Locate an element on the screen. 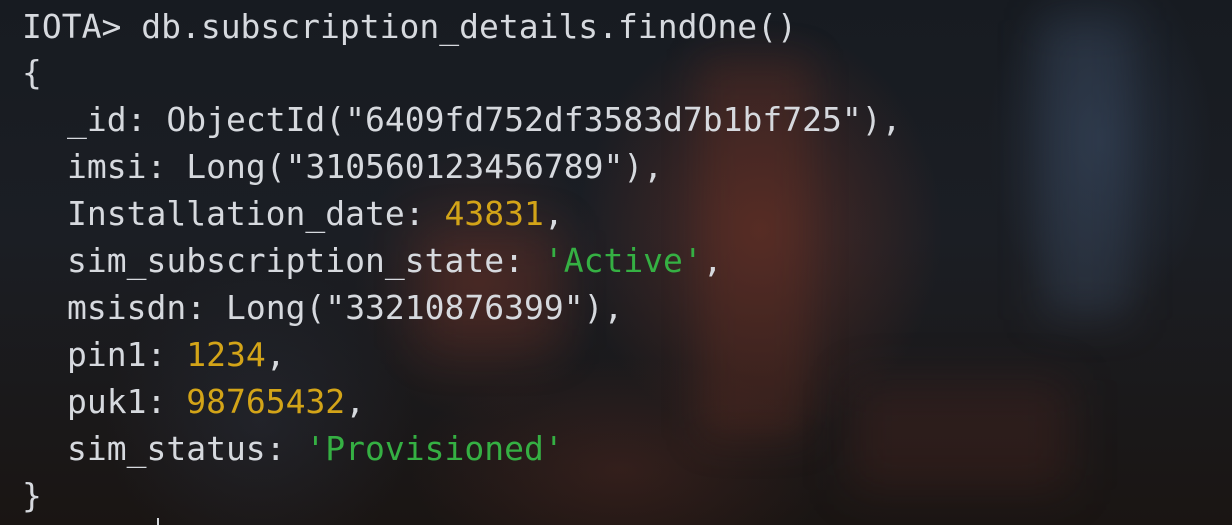 The image size is (1232, 525). field-value: 43831 is located at coordinates (494, 213).